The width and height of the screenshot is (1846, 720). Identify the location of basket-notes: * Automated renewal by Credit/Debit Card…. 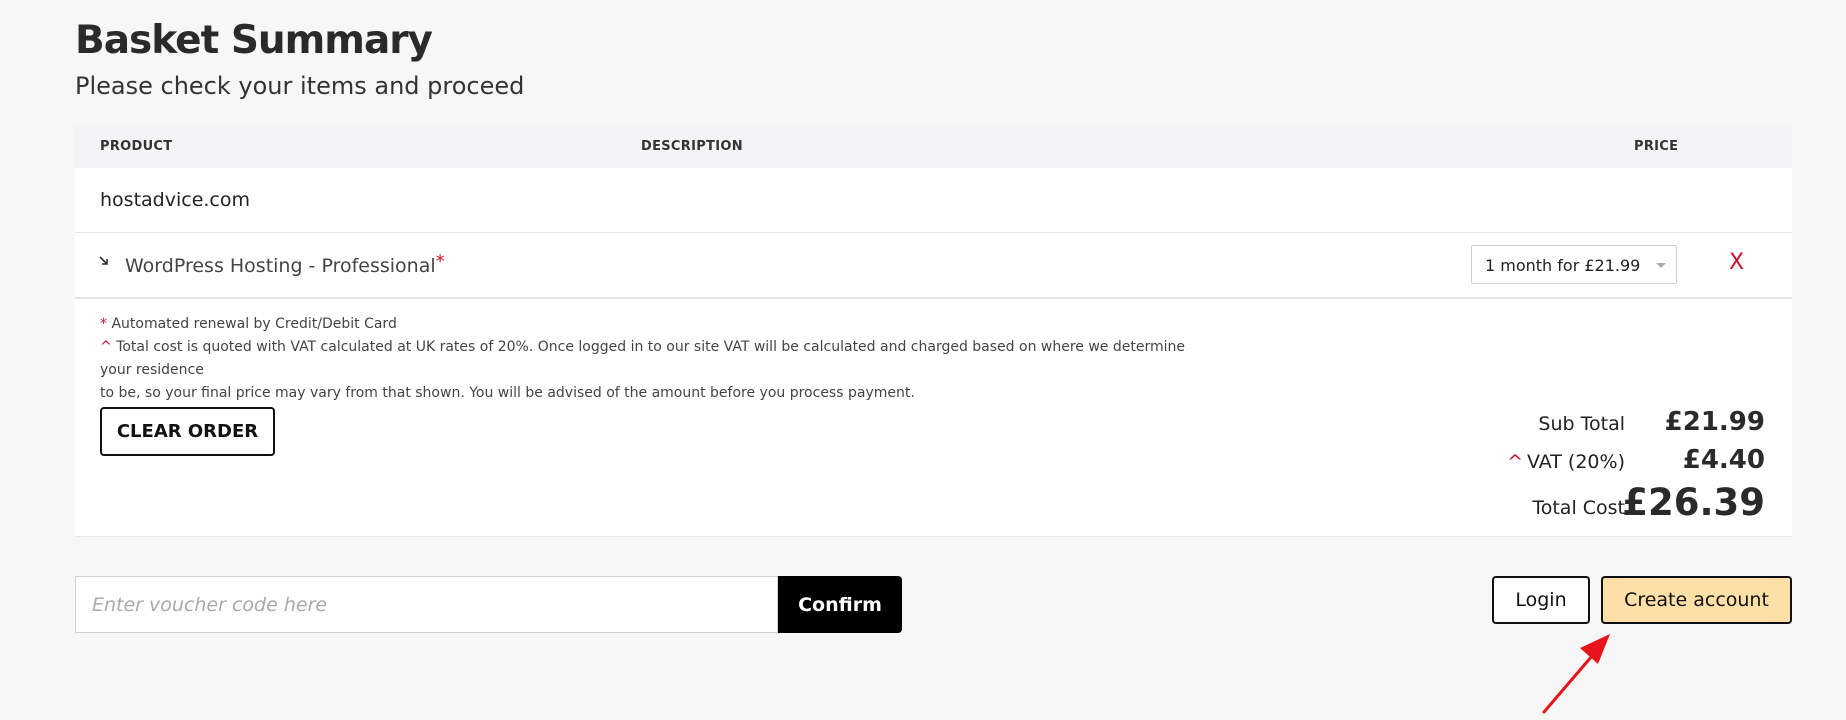
(642, 358).